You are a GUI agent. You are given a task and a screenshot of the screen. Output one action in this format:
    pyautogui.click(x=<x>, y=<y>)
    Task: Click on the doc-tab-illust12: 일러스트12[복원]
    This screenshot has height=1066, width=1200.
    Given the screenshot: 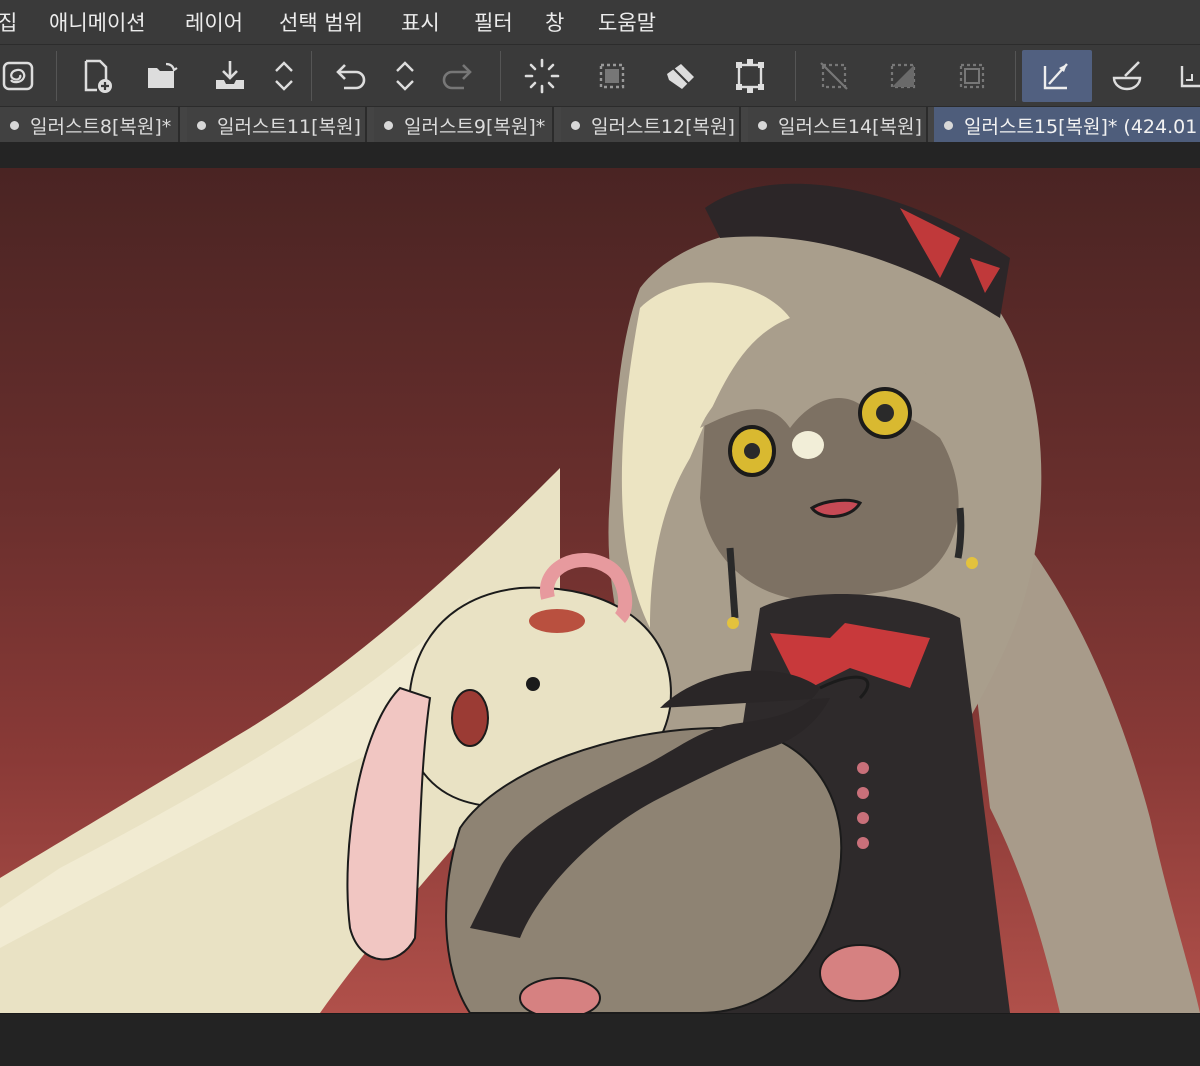 What is the action you would take?
    pyautogui.click(x=651, y=124)
    